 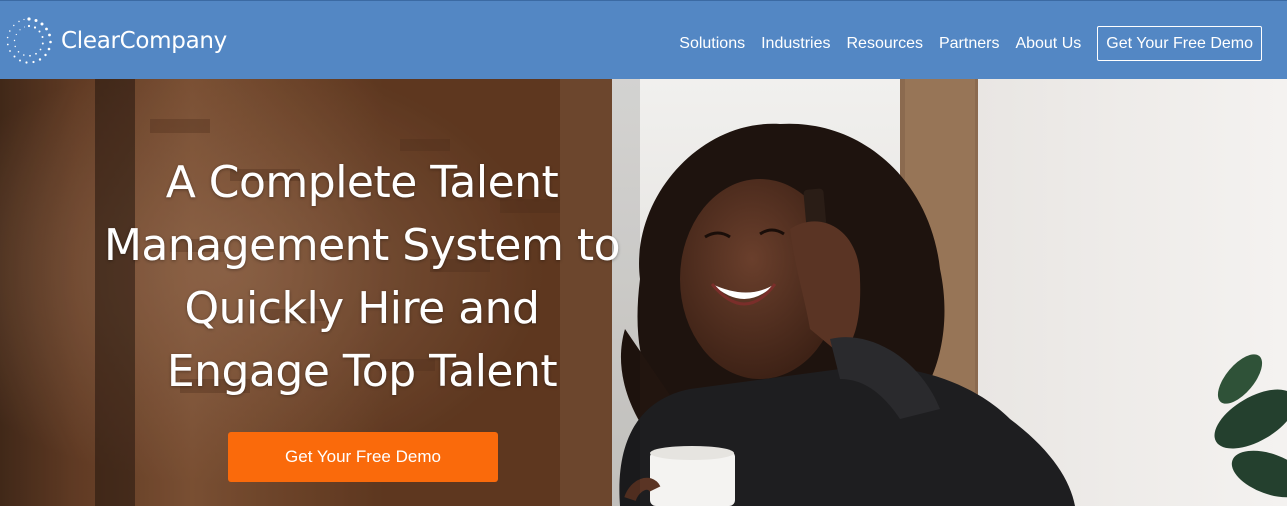 I want to click on nav-item-partners: Partners, so click(x=969, y=44).